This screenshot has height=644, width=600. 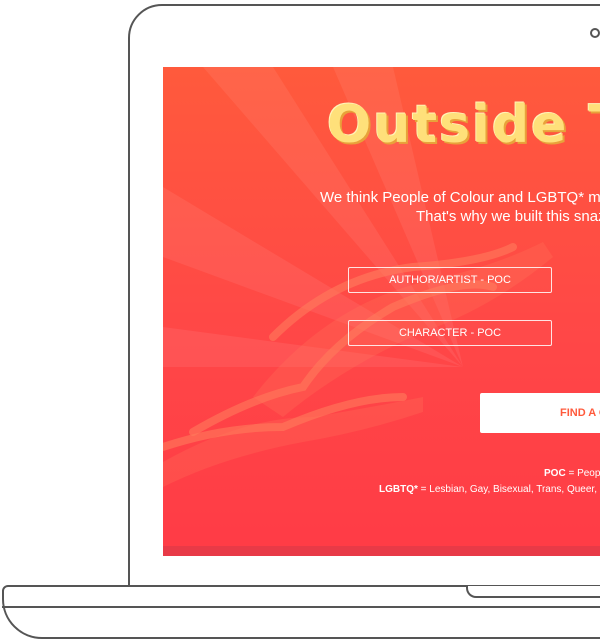 I want to click on laptop-hinge-notch, so click(x=533, y=592).